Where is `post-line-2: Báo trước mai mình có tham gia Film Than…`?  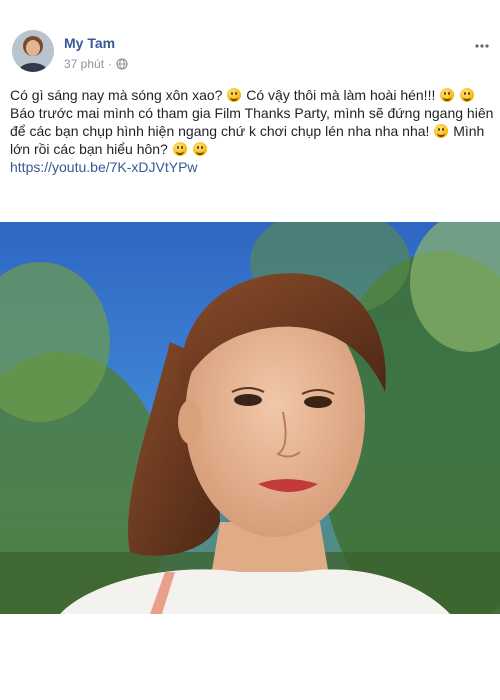 post-line-2: Báo trước mai mình có tham gia Film Than… is located at coordinates (252, 131).